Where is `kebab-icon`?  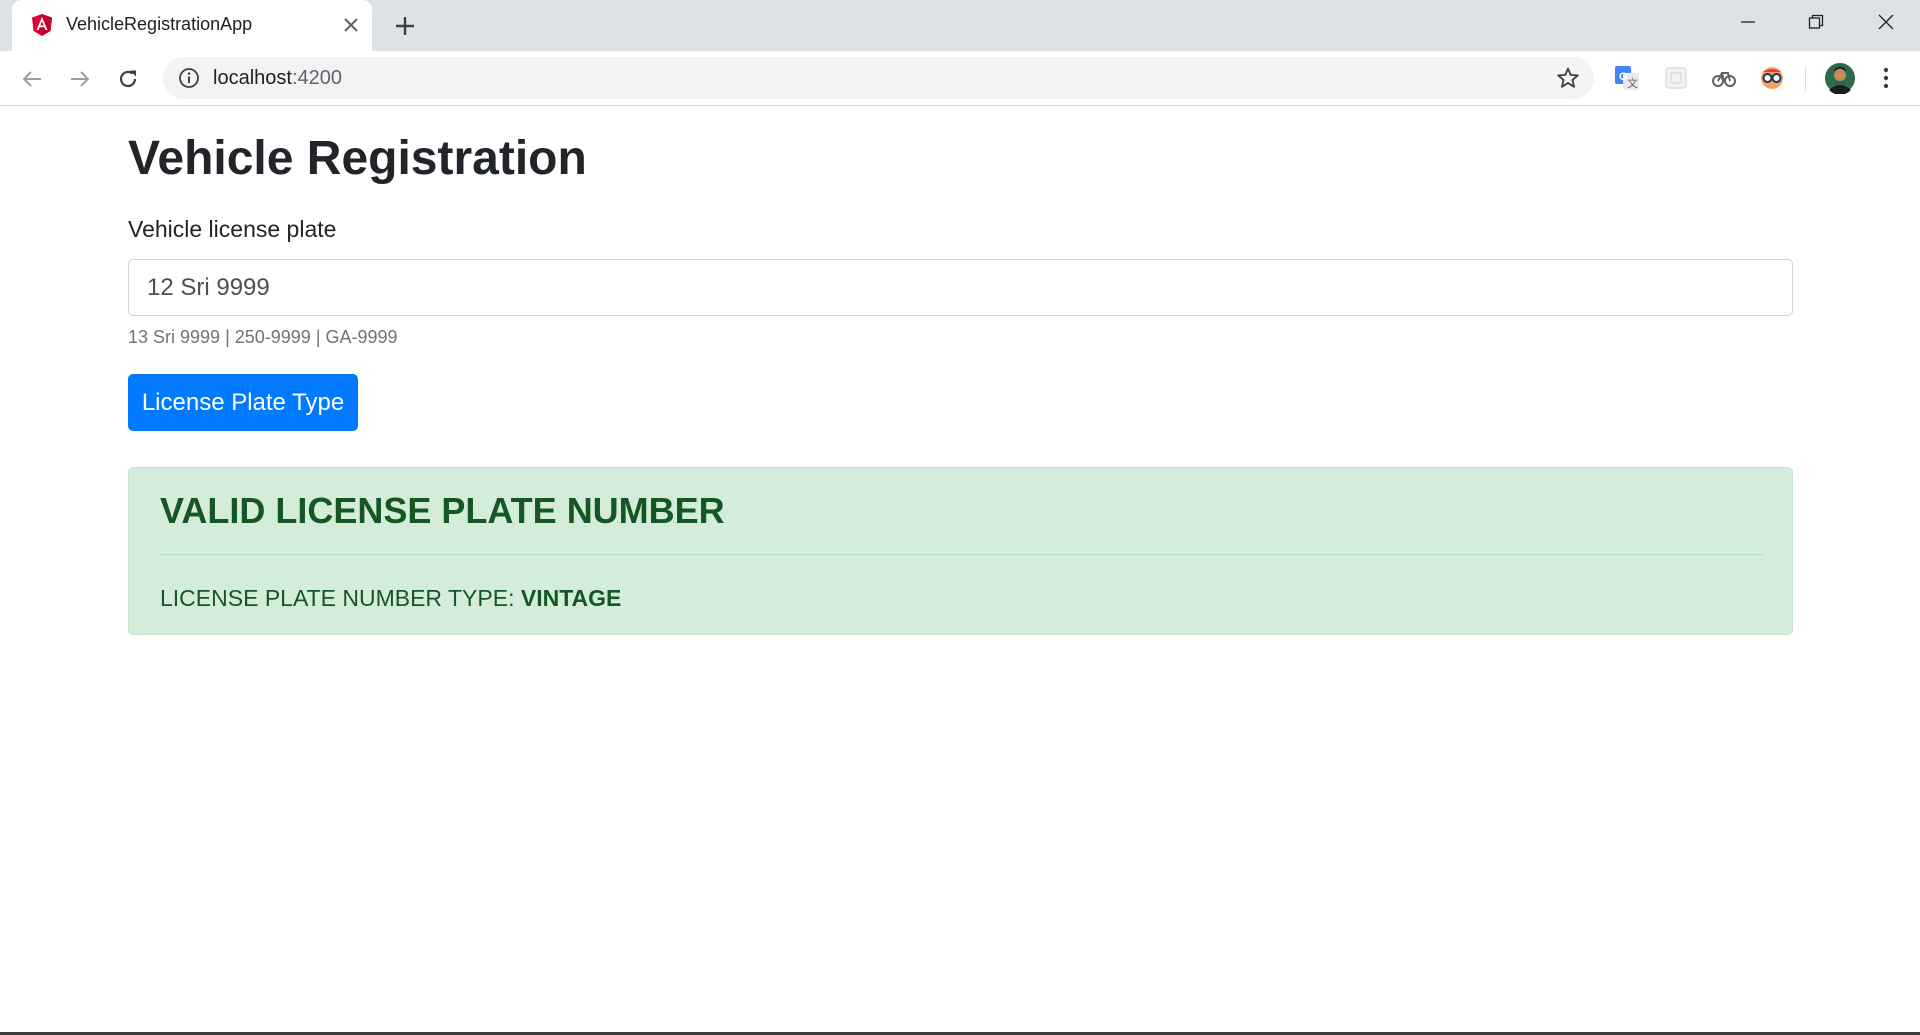
kebab-icon is located at coordinates (1886, 78).